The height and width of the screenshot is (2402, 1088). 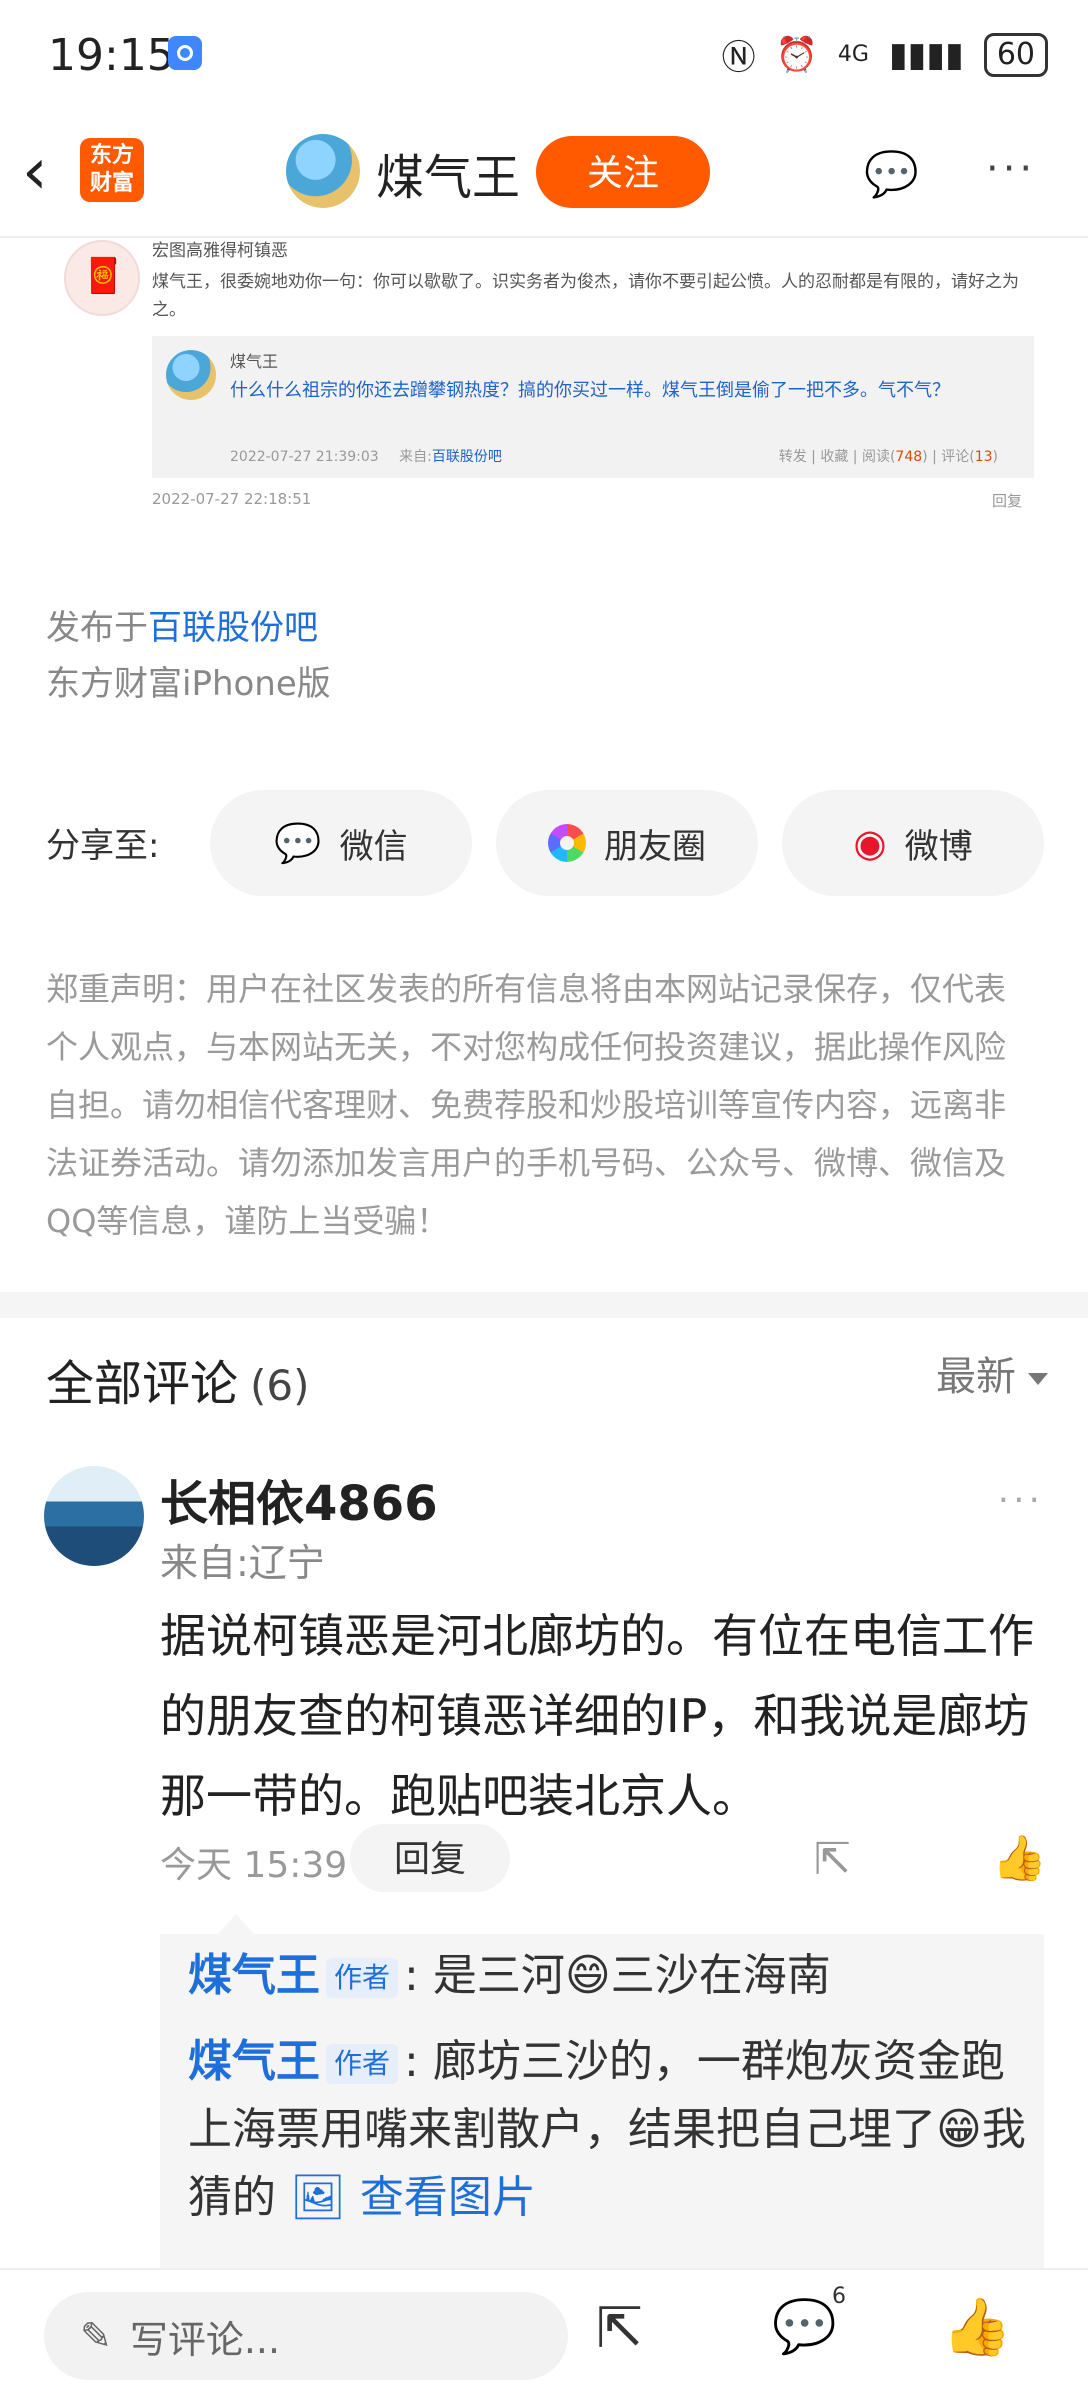 I want to click on comments-title-text: 全部评论, so click(x=142, y=1384).